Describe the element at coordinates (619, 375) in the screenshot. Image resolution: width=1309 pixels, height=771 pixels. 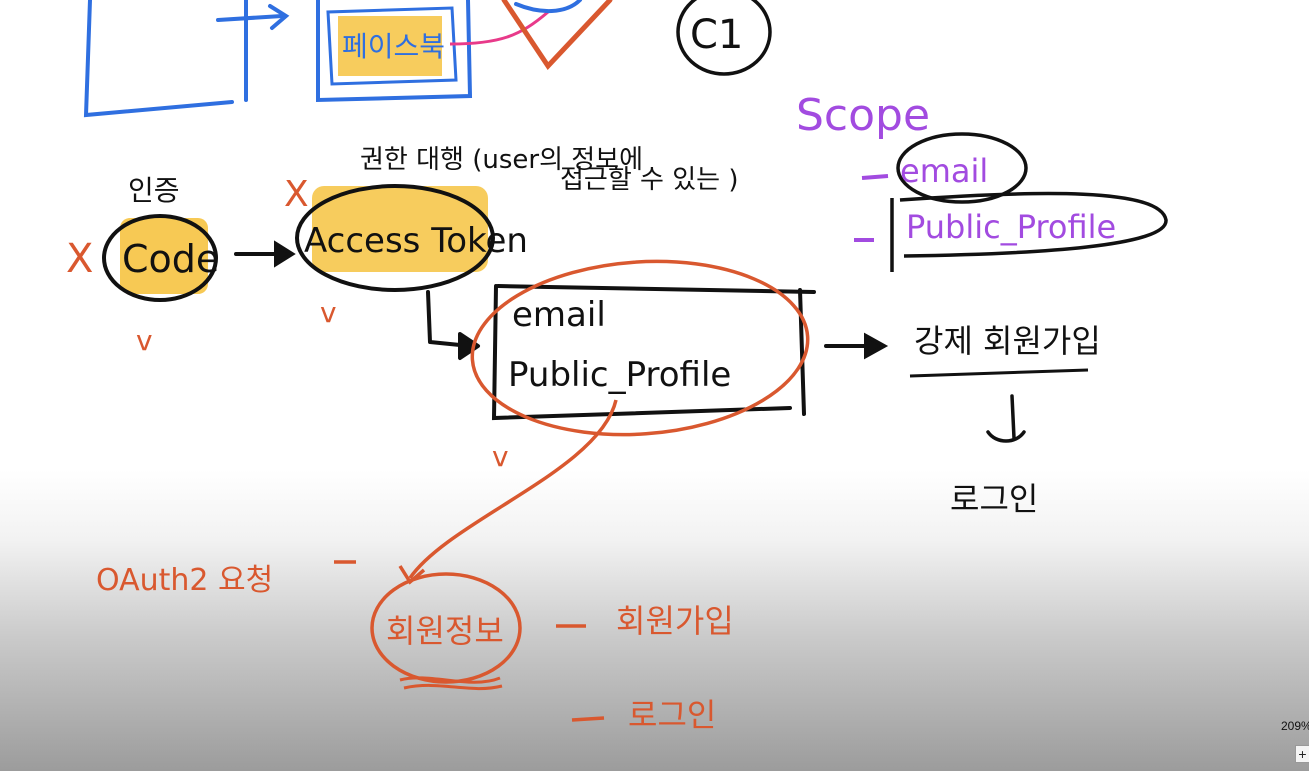
I see `box-line-profile: Public_Profile` at that location.